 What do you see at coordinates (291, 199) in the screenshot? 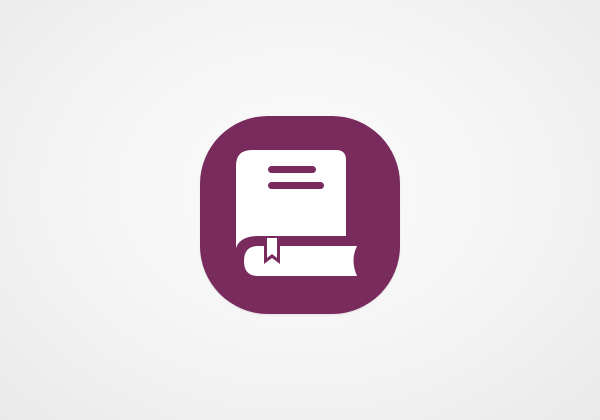
I see `book-cover` at bounding box center [291, 199].